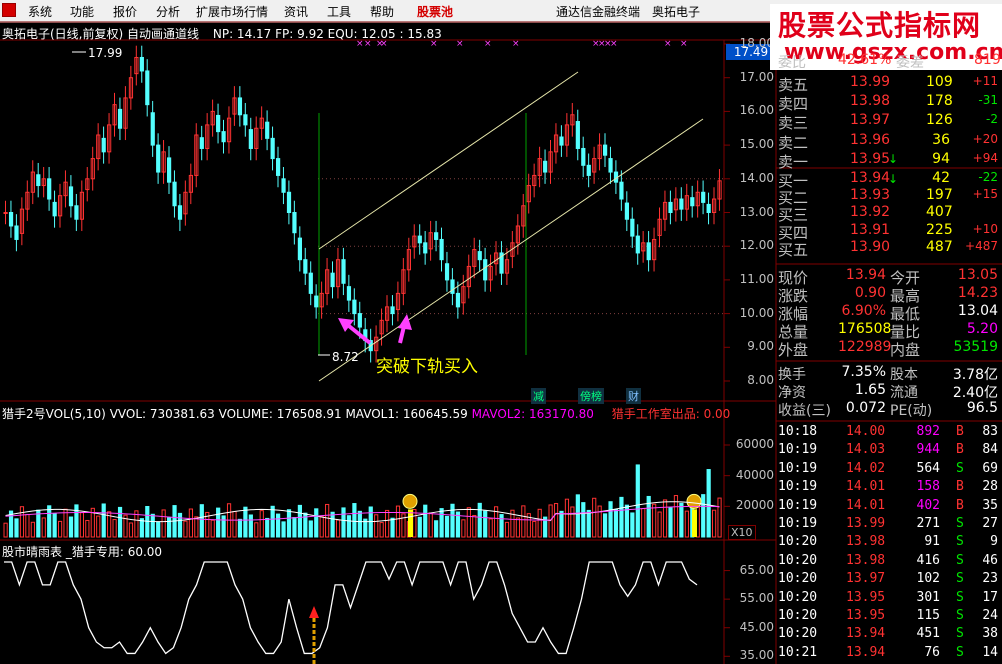  What do you see at coordinates (866, 560) in the screenshot?
I see `tick-price: 13.98` at bounding box center [866, 560].